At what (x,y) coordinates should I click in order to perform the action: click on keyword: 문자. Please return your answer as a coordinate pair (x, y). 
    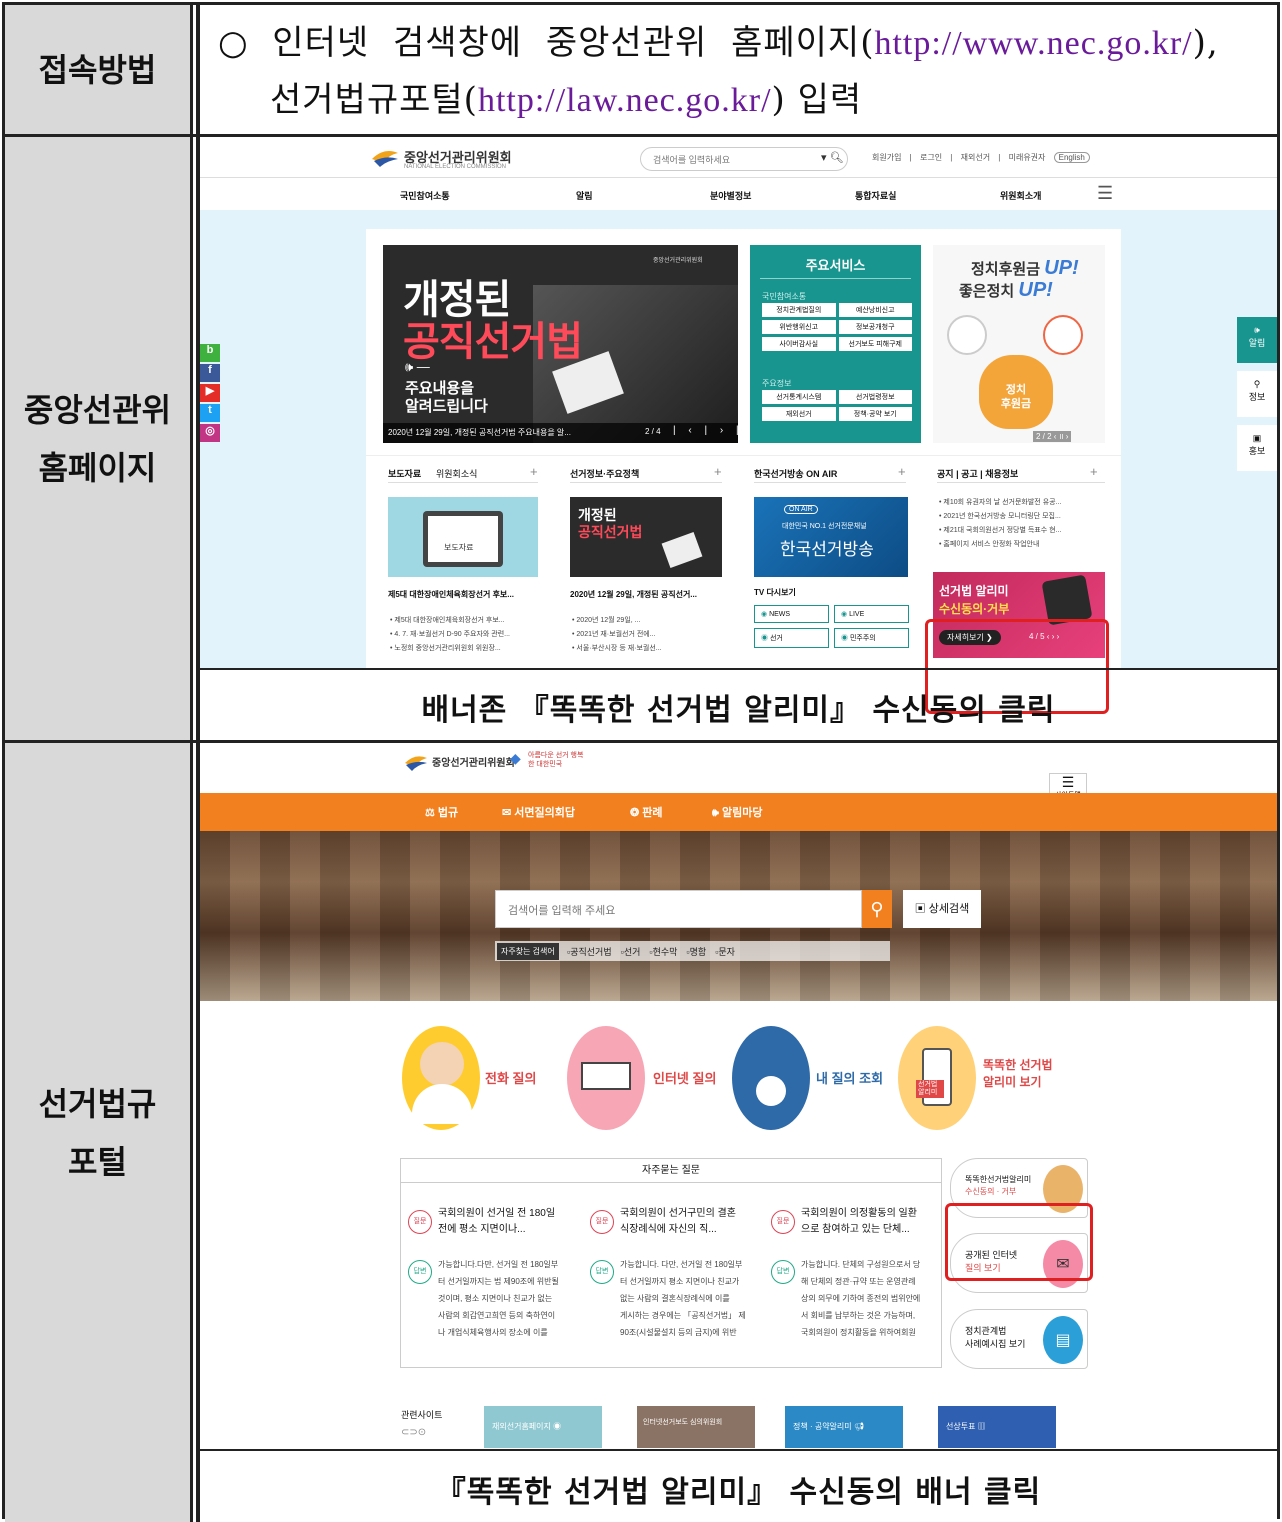
    Looking at the image, I should click on (726, 952).